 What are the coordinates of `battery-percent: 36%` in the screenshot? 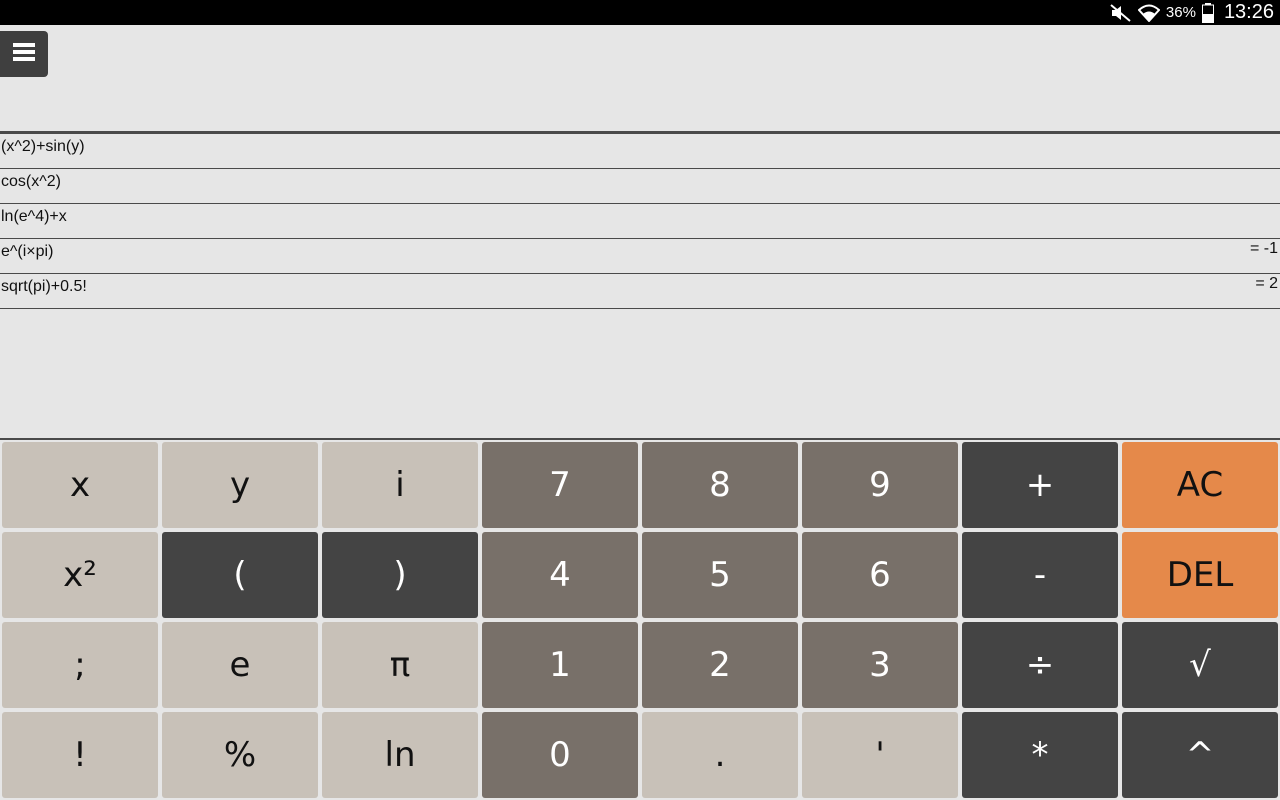 It's located at (1180, 12).